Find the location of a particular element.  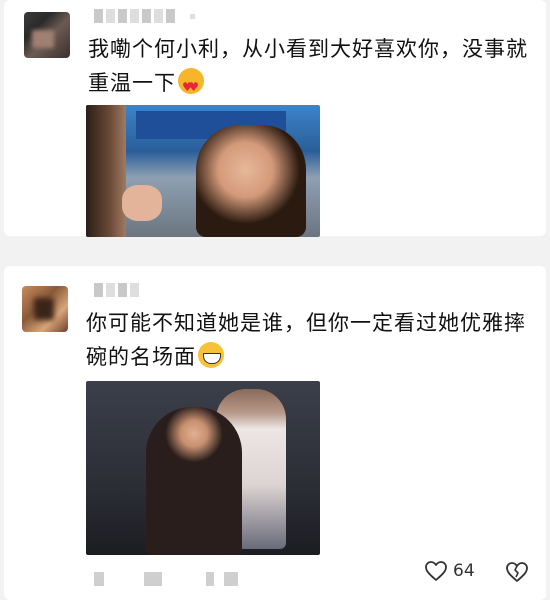

like-button: 64 is located at coordinates (449, 571).